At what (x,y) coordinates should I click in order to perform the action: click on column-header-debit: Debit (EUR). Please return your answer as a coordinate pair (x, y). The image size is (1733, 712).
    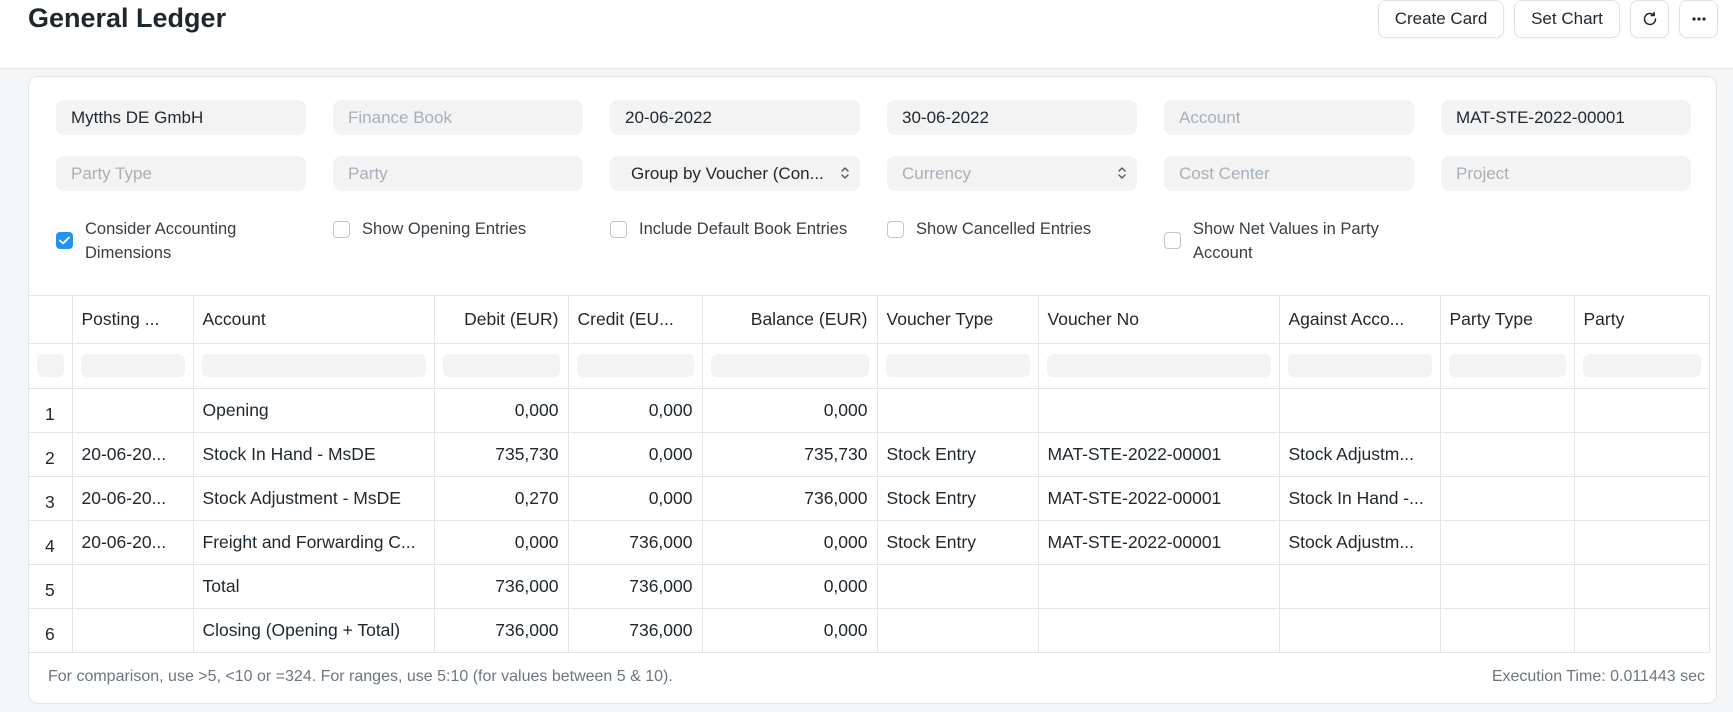
    Looking at the image, I should click on (501, 320).